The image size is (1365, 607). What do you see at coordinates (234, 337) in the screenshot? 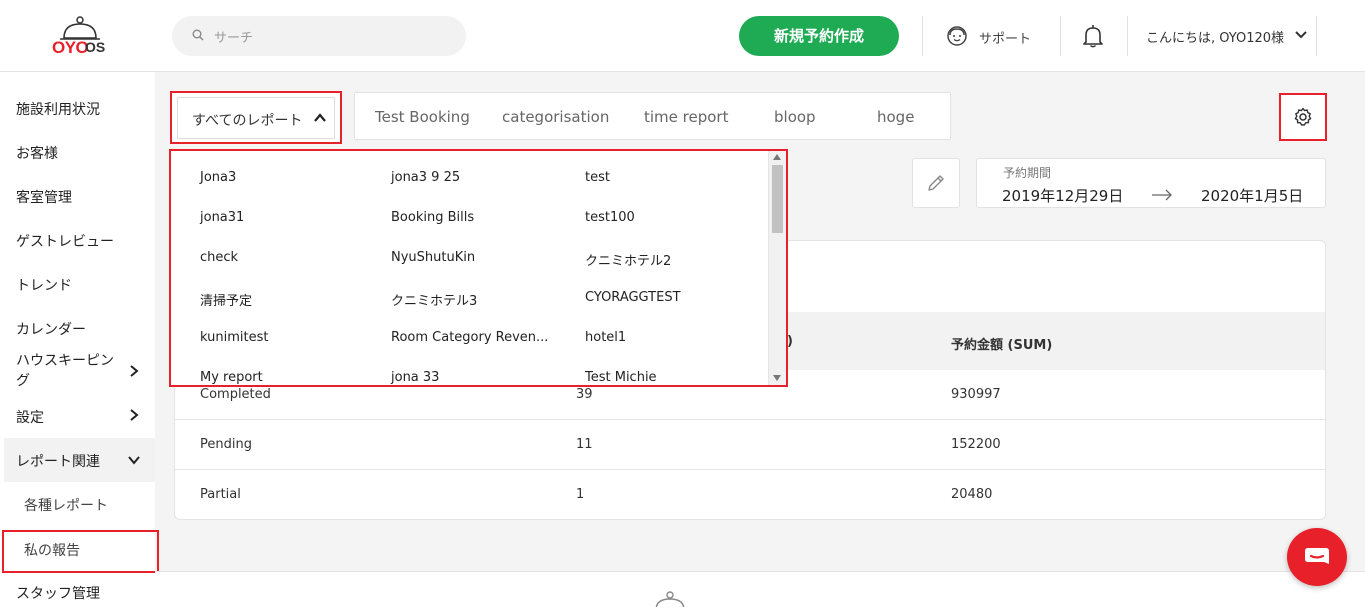
I see `report-option: kunimitest` at bounding box center [234, 337].